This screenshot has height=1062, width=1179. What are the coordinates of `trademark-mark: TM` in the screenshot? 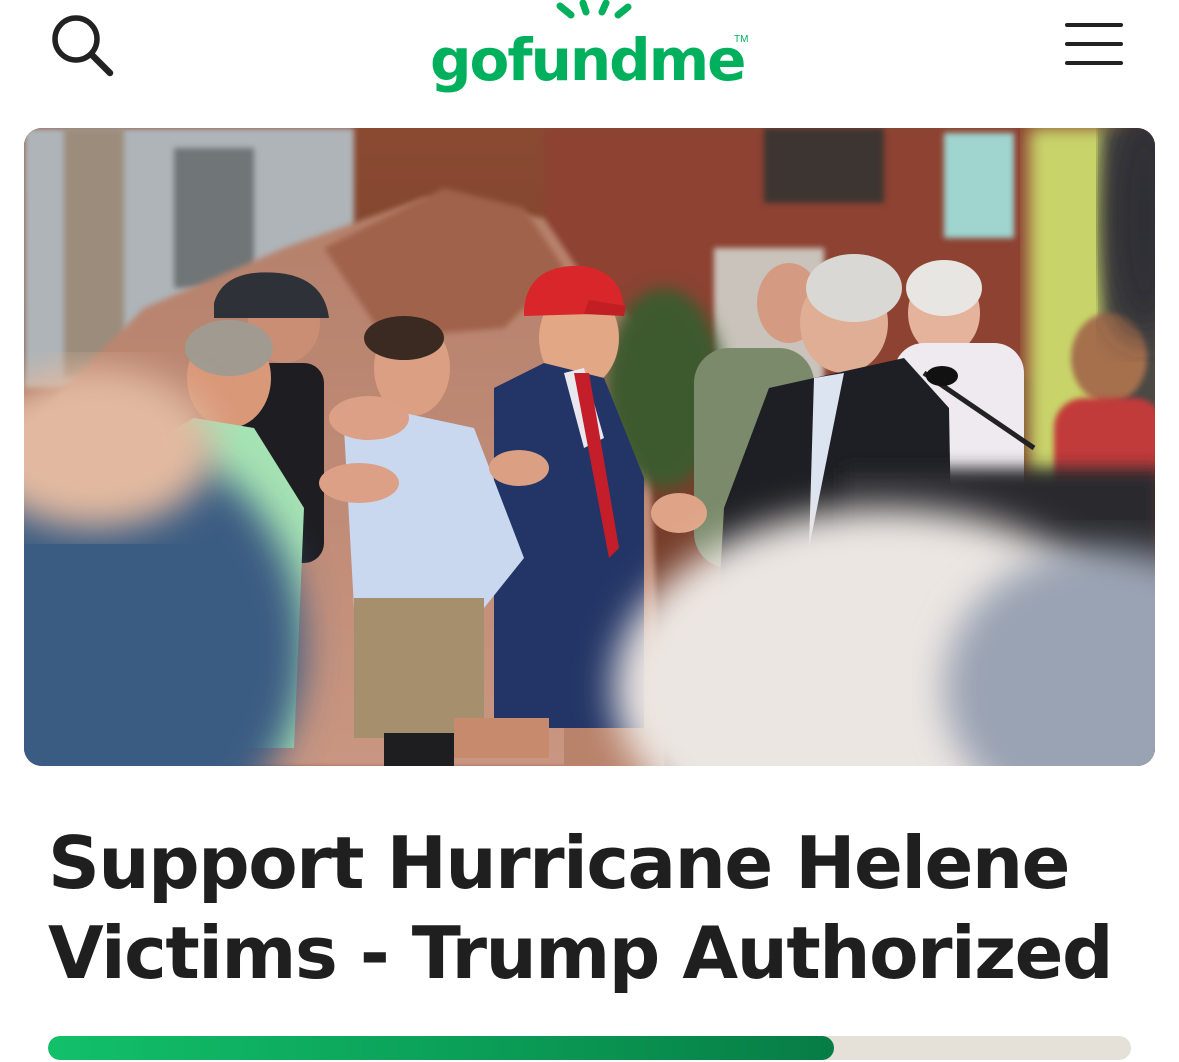 It's located at (741, 39).